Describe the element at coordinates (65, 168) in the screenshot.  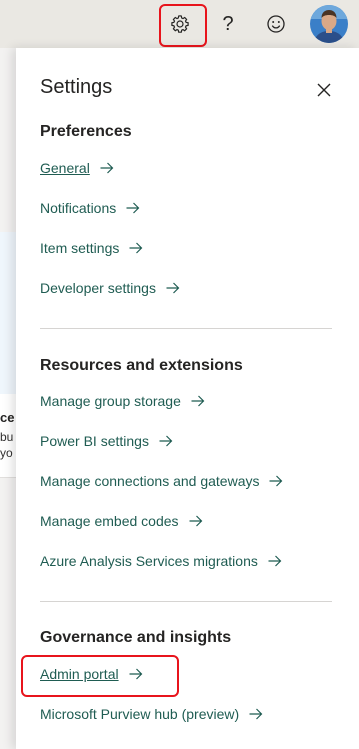
I see `link-label: General` at that location.